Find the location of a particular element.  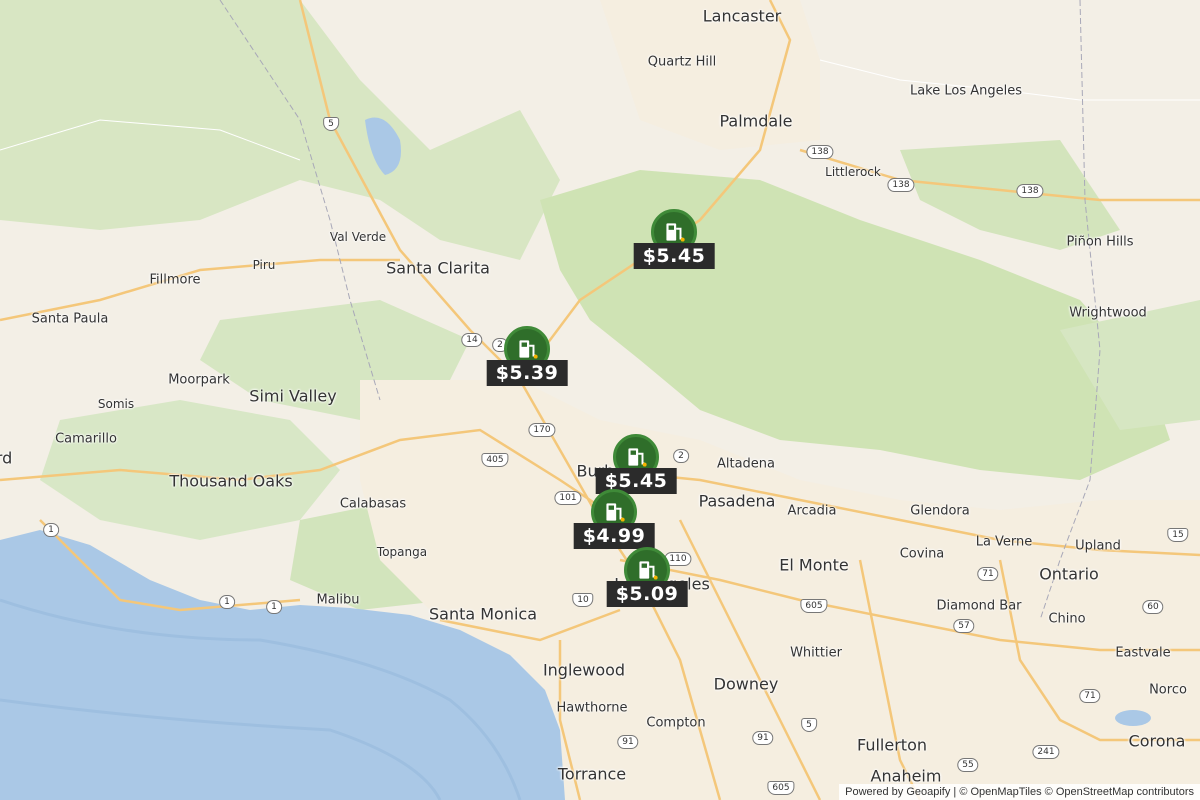

place-label: Lake Los Angeles is located at coordinates (966, 91).